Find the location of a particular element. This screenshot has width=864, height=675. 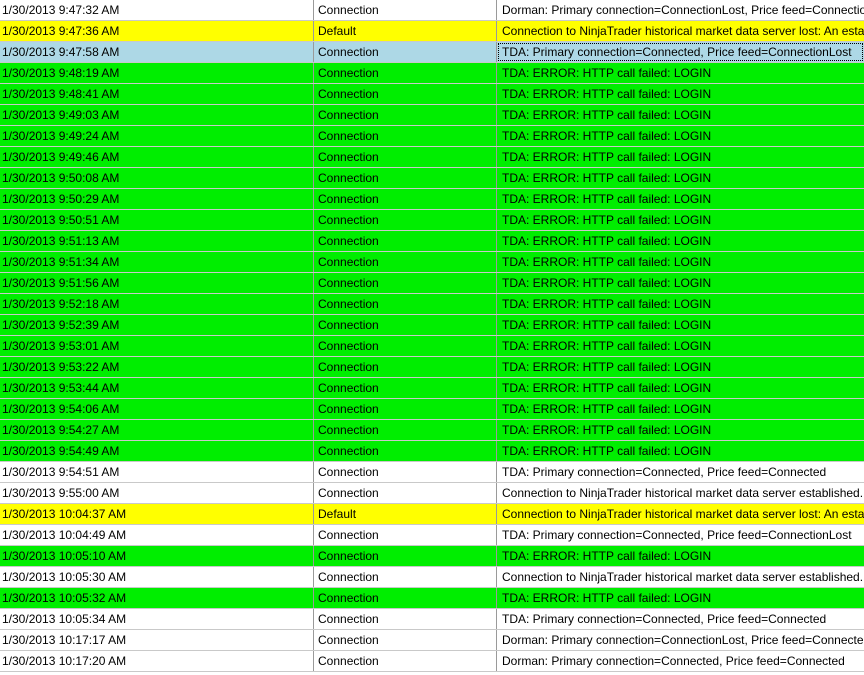

log-time-cell: 1/30/2013 10:04:37 AM is located at coordinates (157, 514).